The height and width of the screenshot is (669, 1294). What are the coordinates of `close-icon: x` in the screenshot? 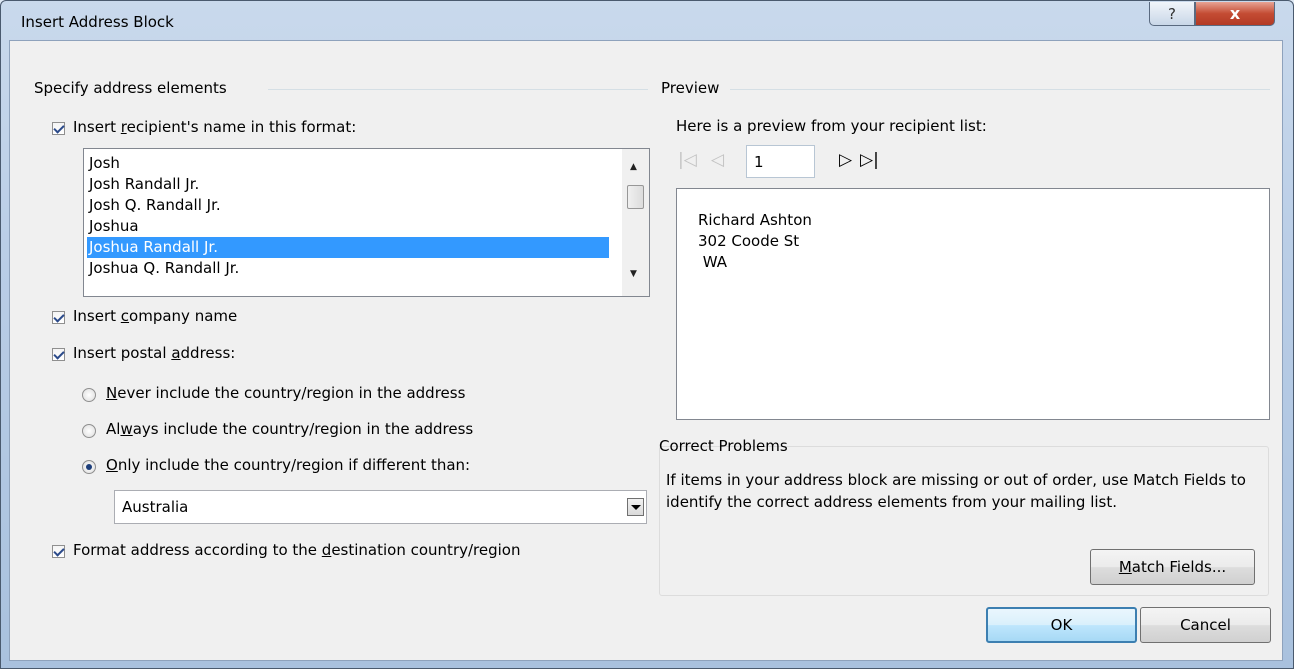 It's located at (1235, 13).